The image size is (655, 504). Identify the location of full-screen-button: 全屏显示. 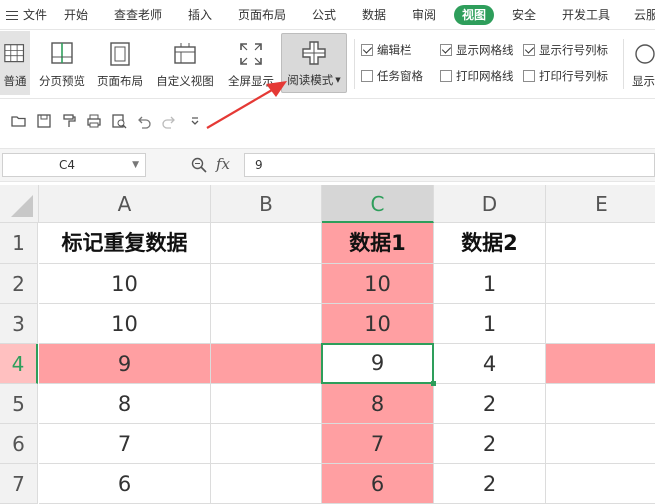
(251, 63).